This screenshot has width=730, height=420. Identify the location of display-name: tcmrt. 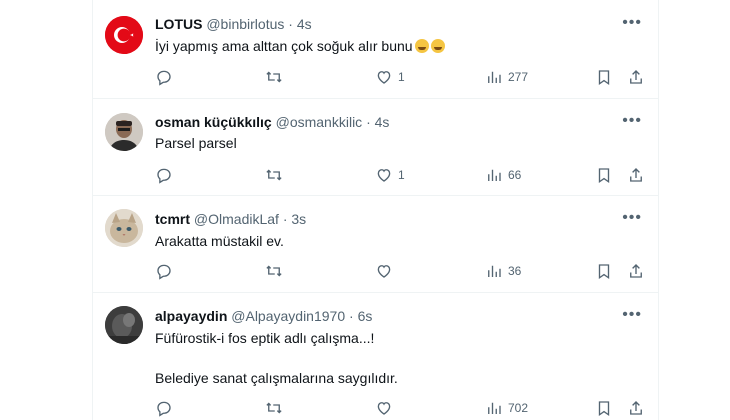
(172, 219).